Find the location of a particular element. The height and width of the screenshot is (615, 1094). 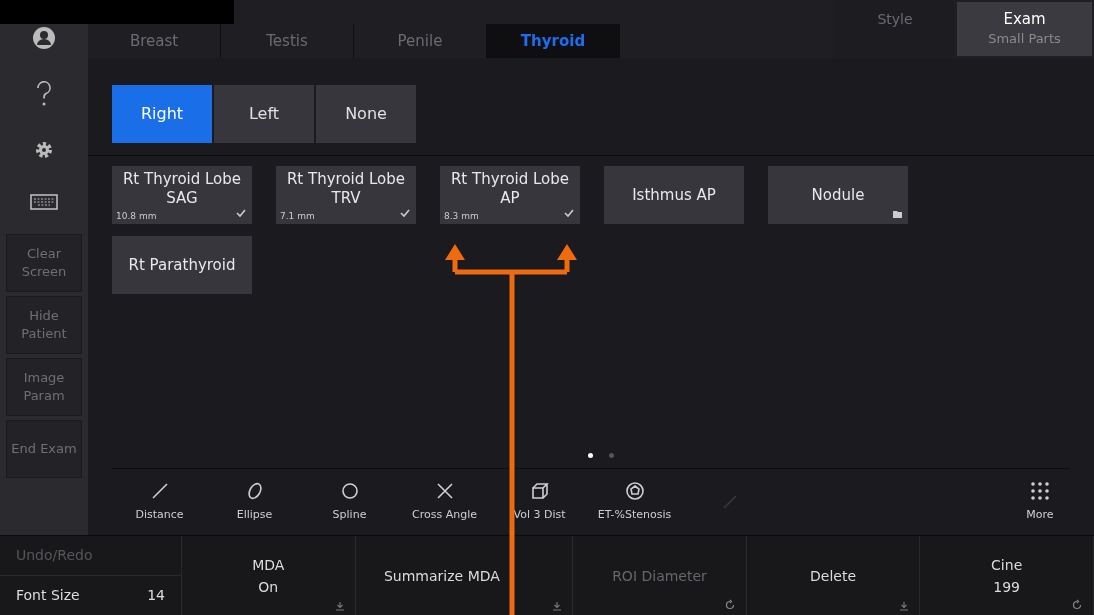

more-button: More is located at coordinates (1040, 502).